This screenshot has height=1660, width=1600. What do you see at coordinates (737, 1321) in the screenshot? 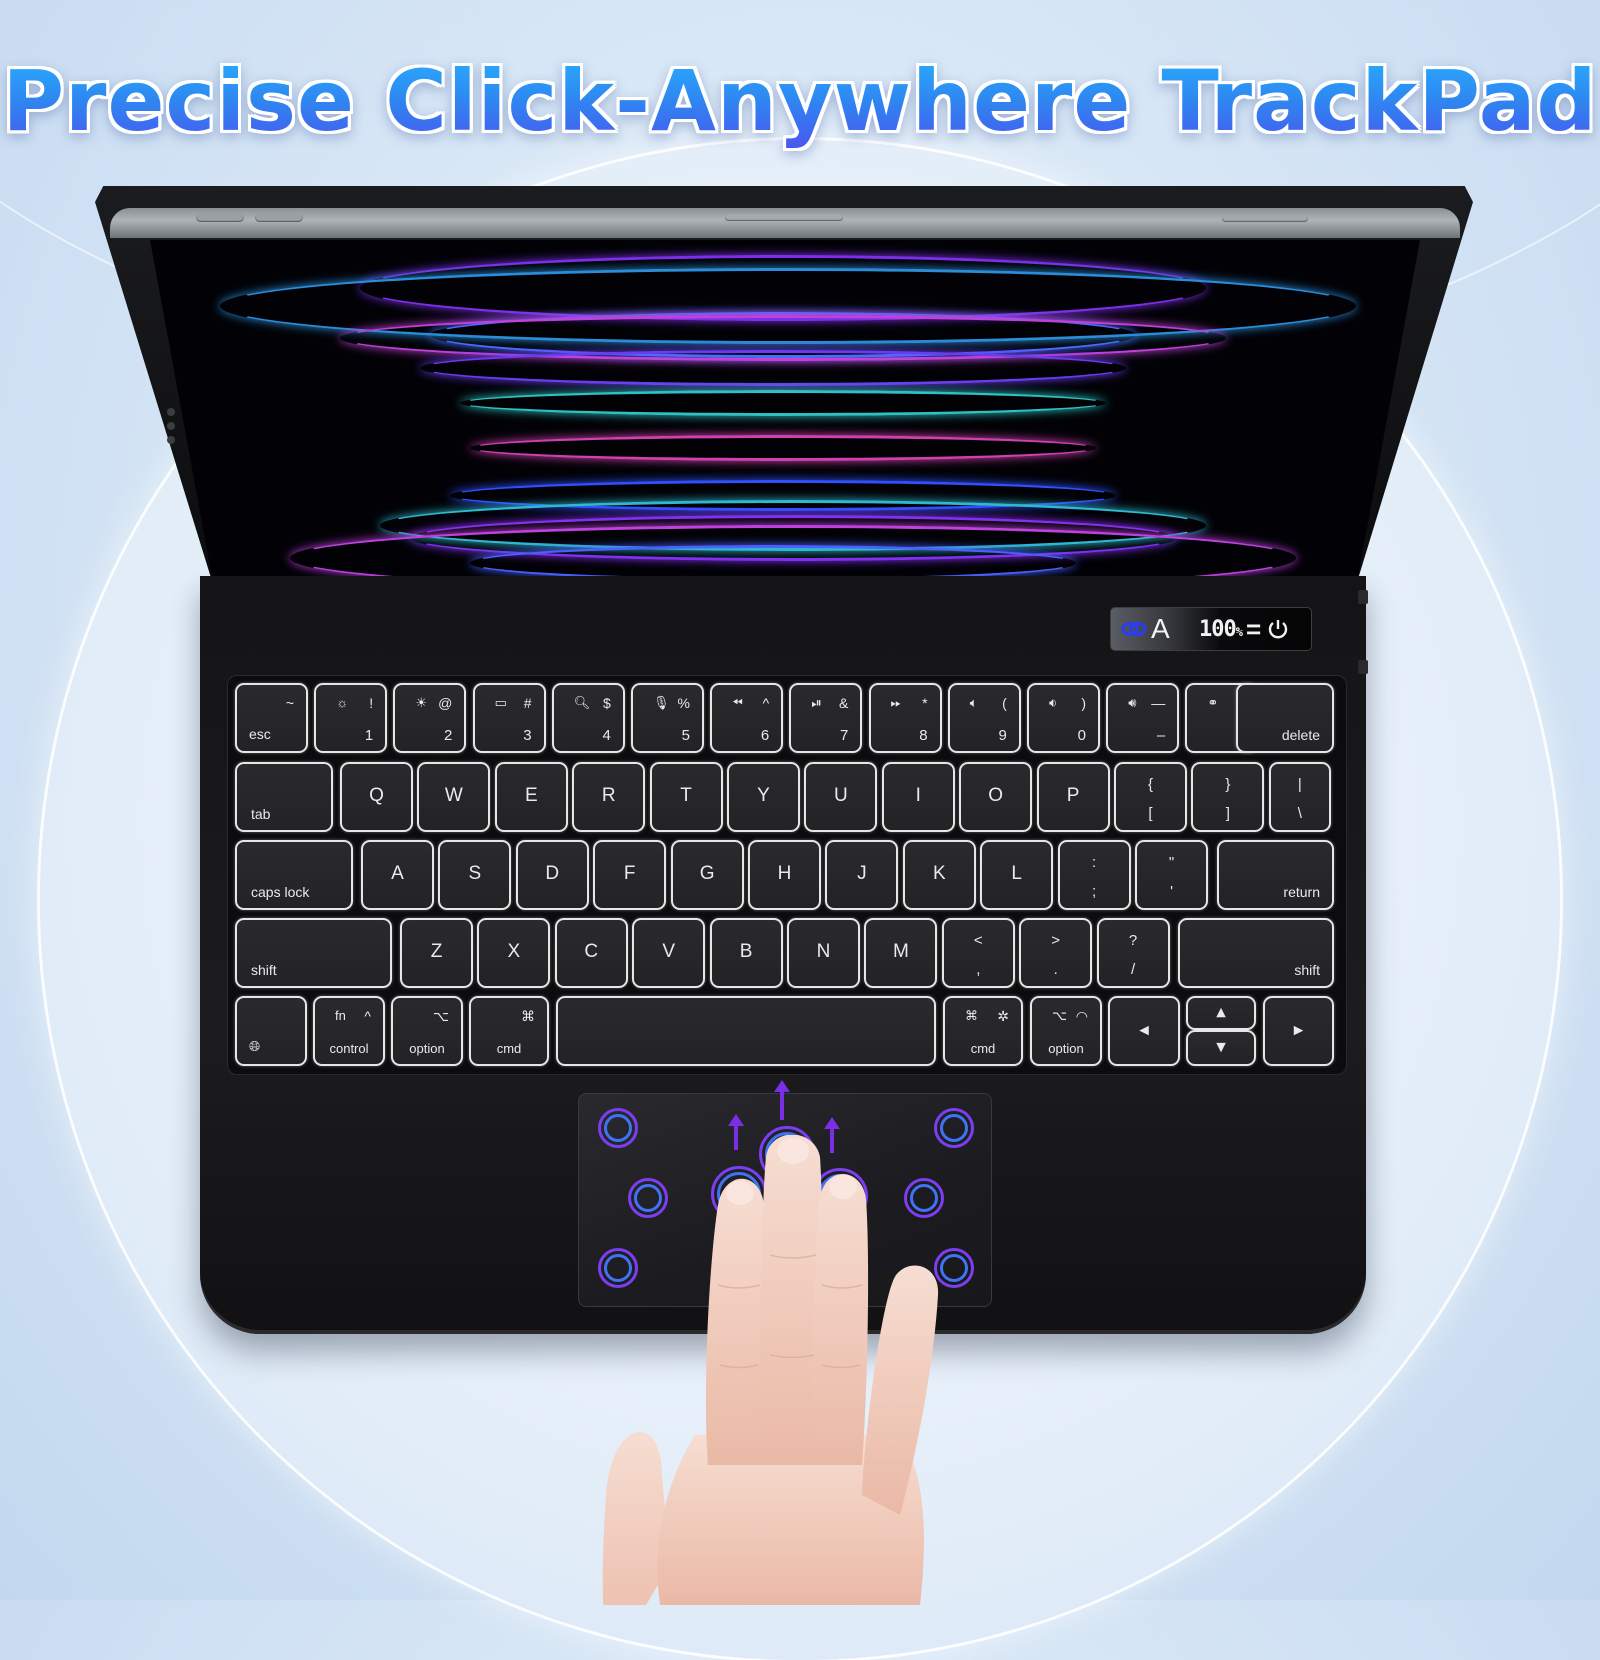
I see `index-finger` at bounding box center [737, 1321].